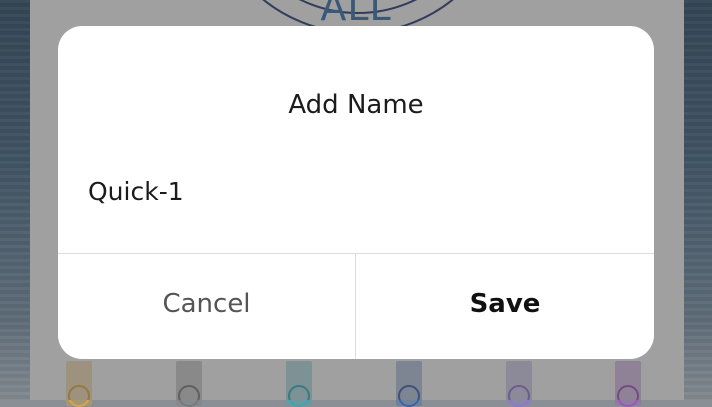  I want to click on cancel-button: Cancel, so click(206, 306).